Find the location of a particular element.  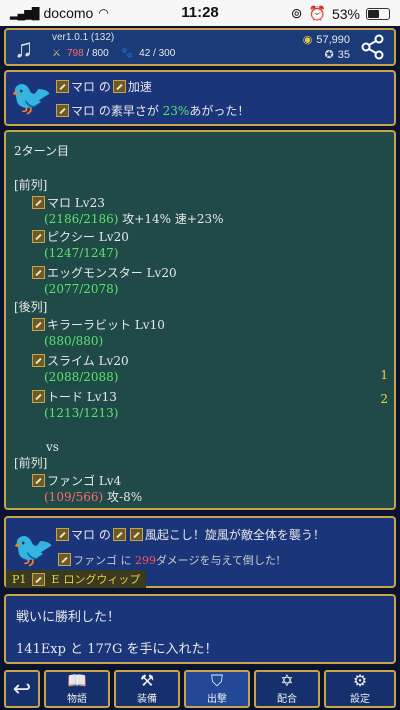

back-hp: (1213/1213) is located at coordinates (81, 413).